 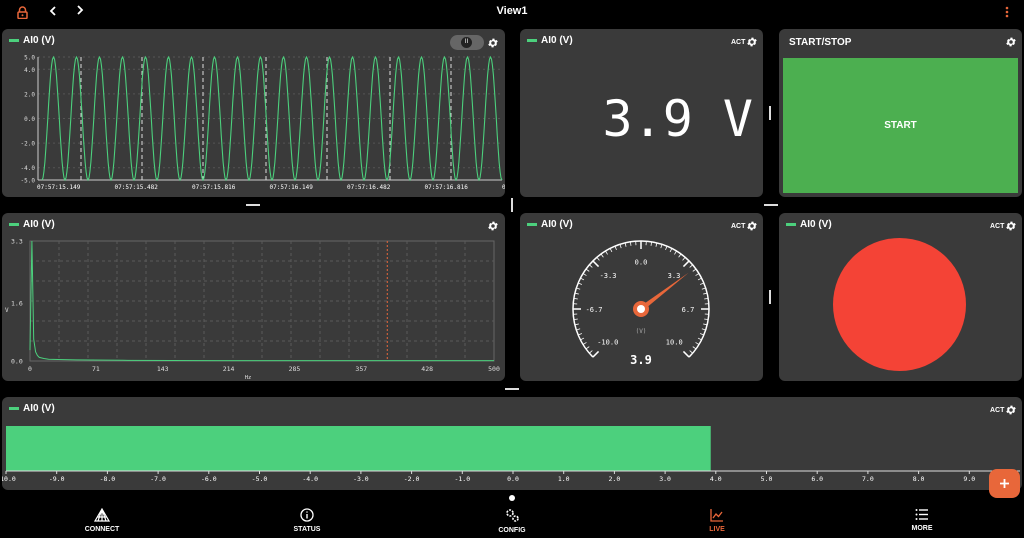 I want to click on nav-more: MORE, so click(x=922, y=520).